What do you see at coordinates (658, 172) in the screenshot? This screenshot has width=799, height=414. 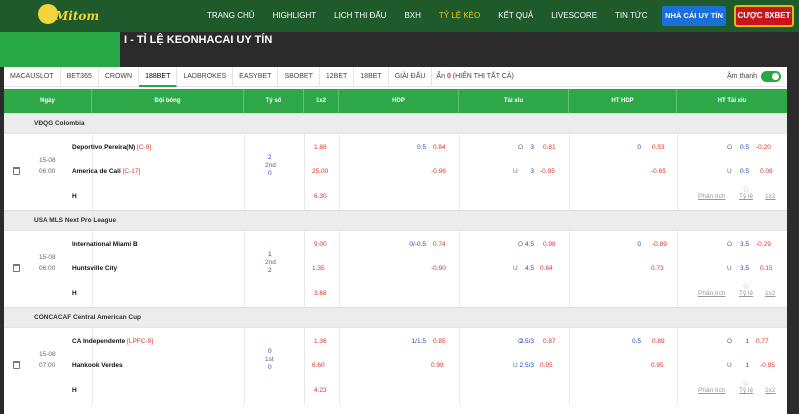 I see `away-ht-hdp-odds: -0.65` at bounding box center [658, 172].